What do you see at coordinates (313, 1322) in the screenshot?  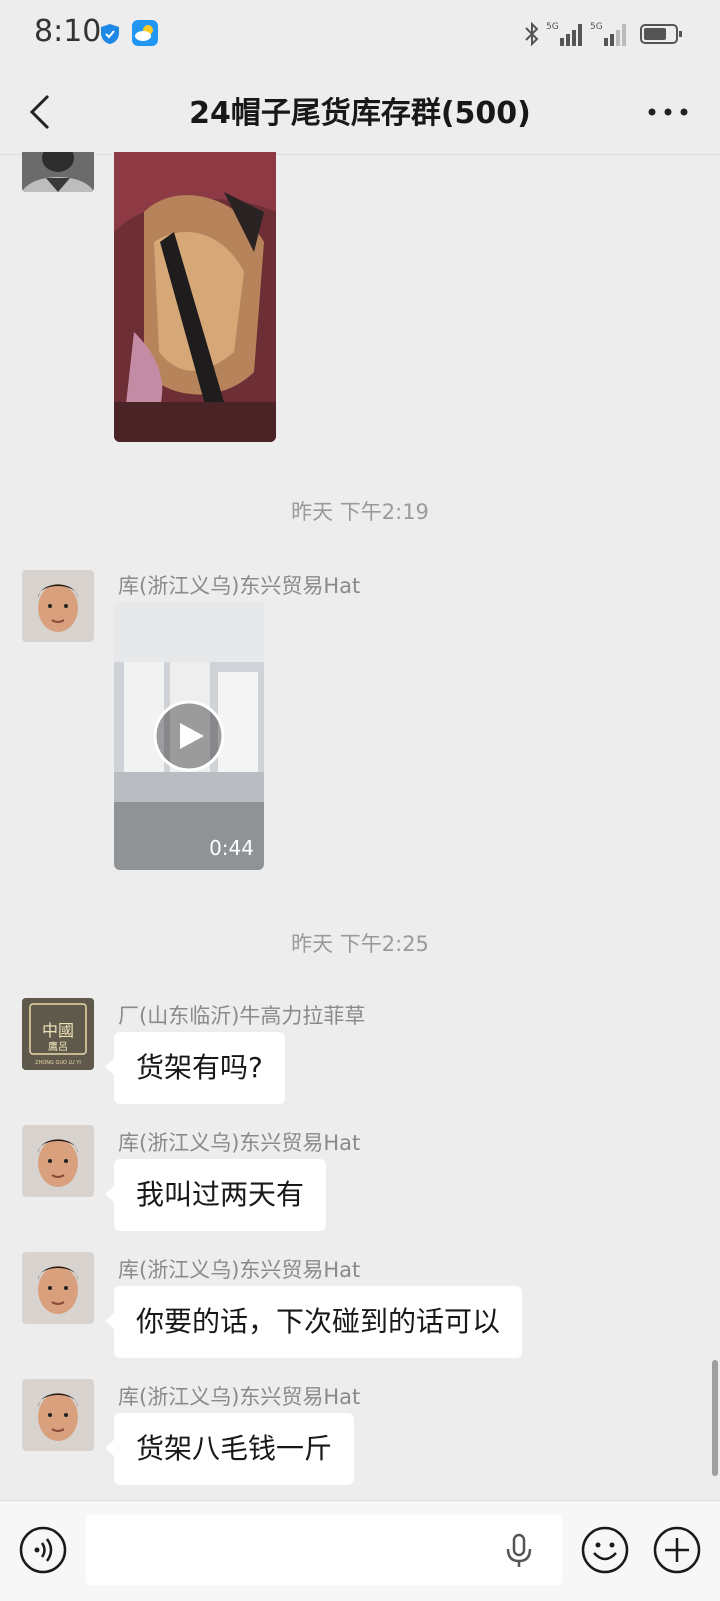 I see `message-bubble: 你要的话，下次碰到的话可以` at bounding box center [313, 1322].